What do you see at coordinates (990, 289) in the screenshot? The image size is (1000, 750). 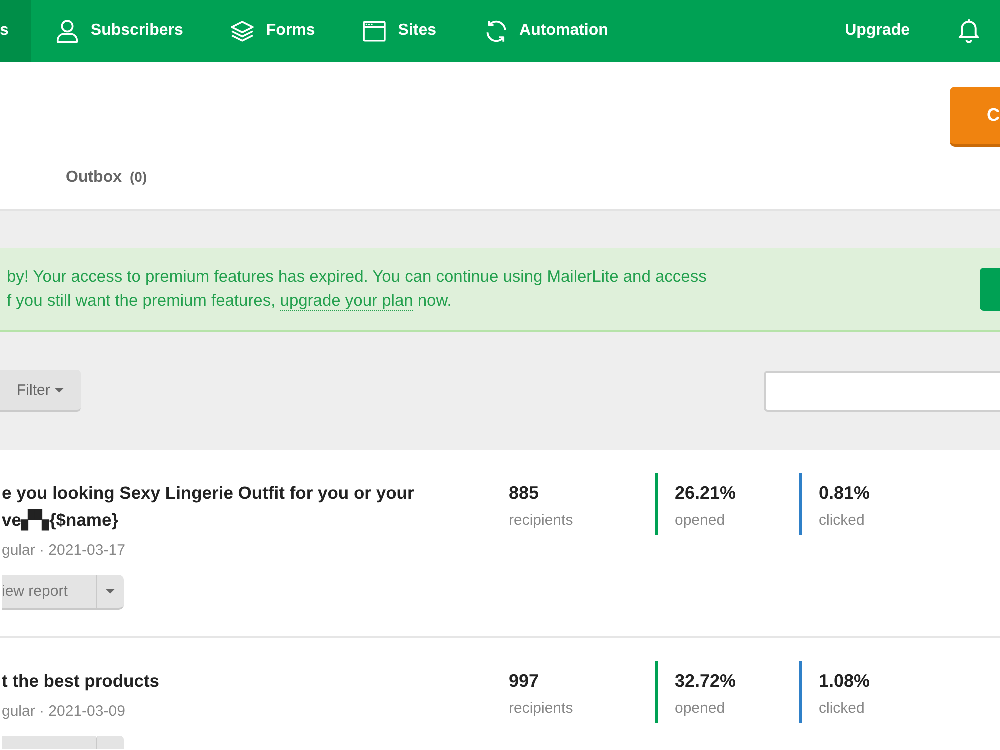 I see `alert-button` at bounding box center [990, 289].